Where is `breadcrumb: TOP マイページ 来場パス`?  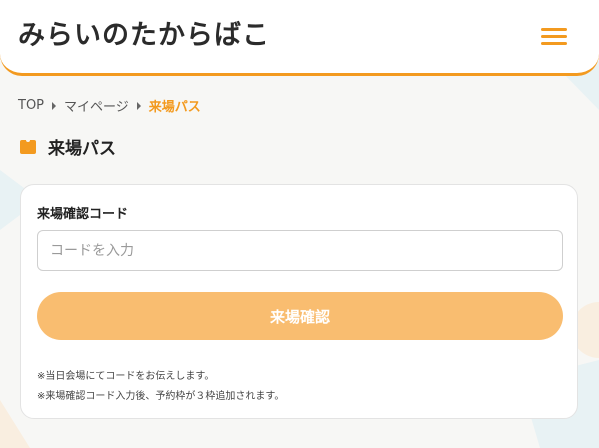
breadcrumb: TOP マイページ 来場パス is located at coordinates (109, 105).